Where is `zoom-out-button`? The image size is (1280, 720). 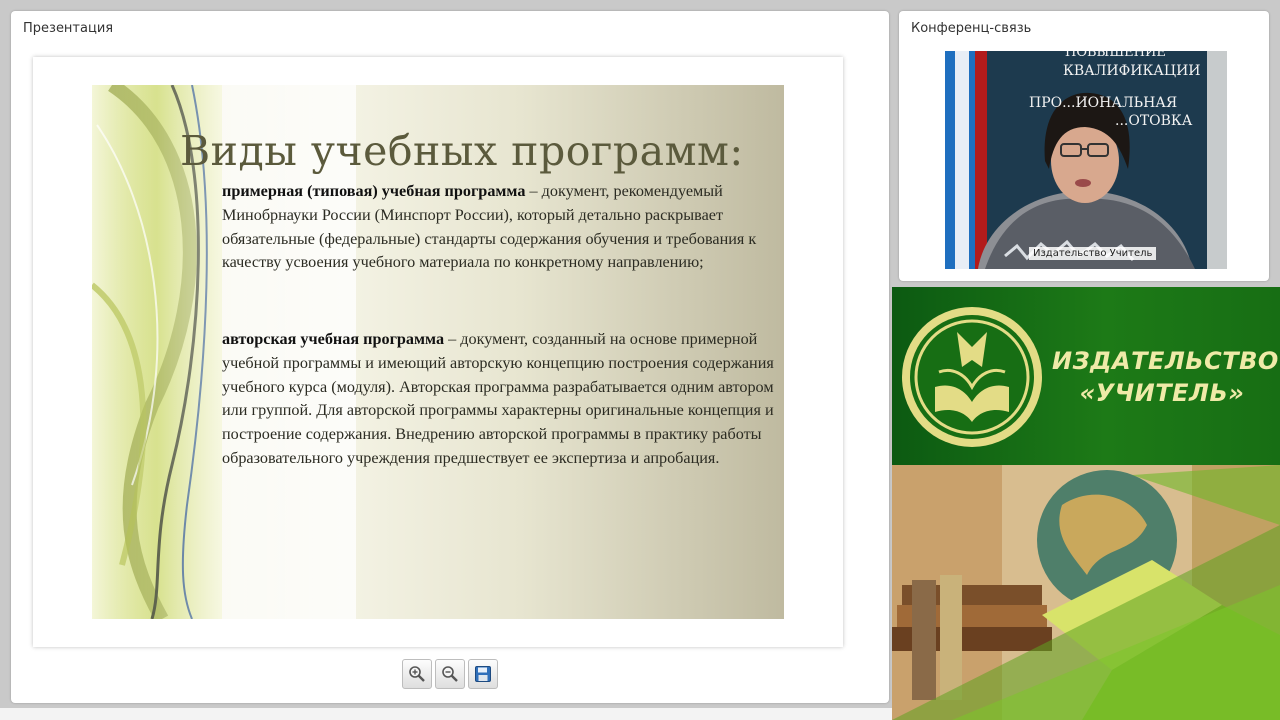 zoom-out-button is located at coordinates (450, 674).